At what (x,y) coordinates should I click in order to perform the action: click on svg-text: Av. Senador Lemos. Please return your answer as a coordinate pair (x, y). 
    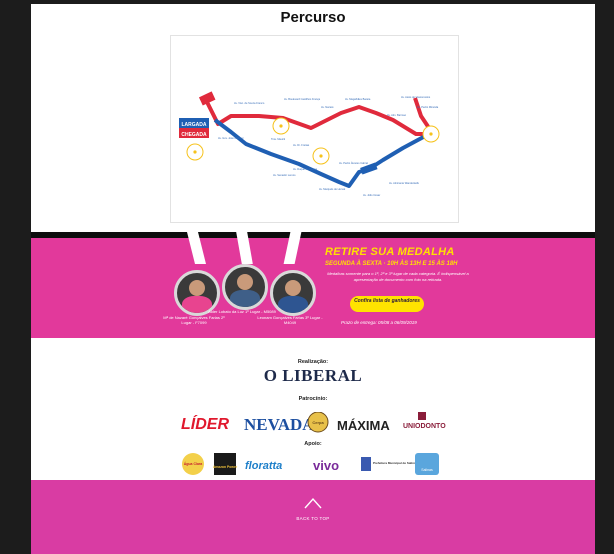
    Looking at the image, I should click on (284, 175).